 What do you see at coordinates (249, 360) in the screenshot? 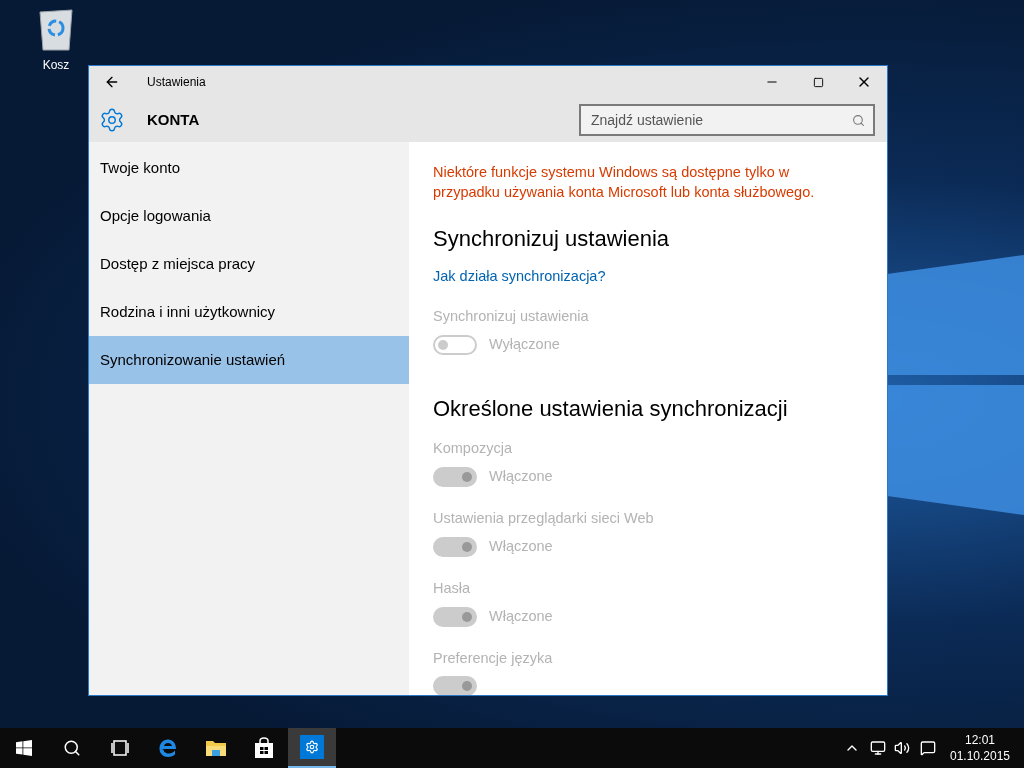
I see `sidebar-item: Synchronizowanie ustawień` at bounding box center [249, 360].